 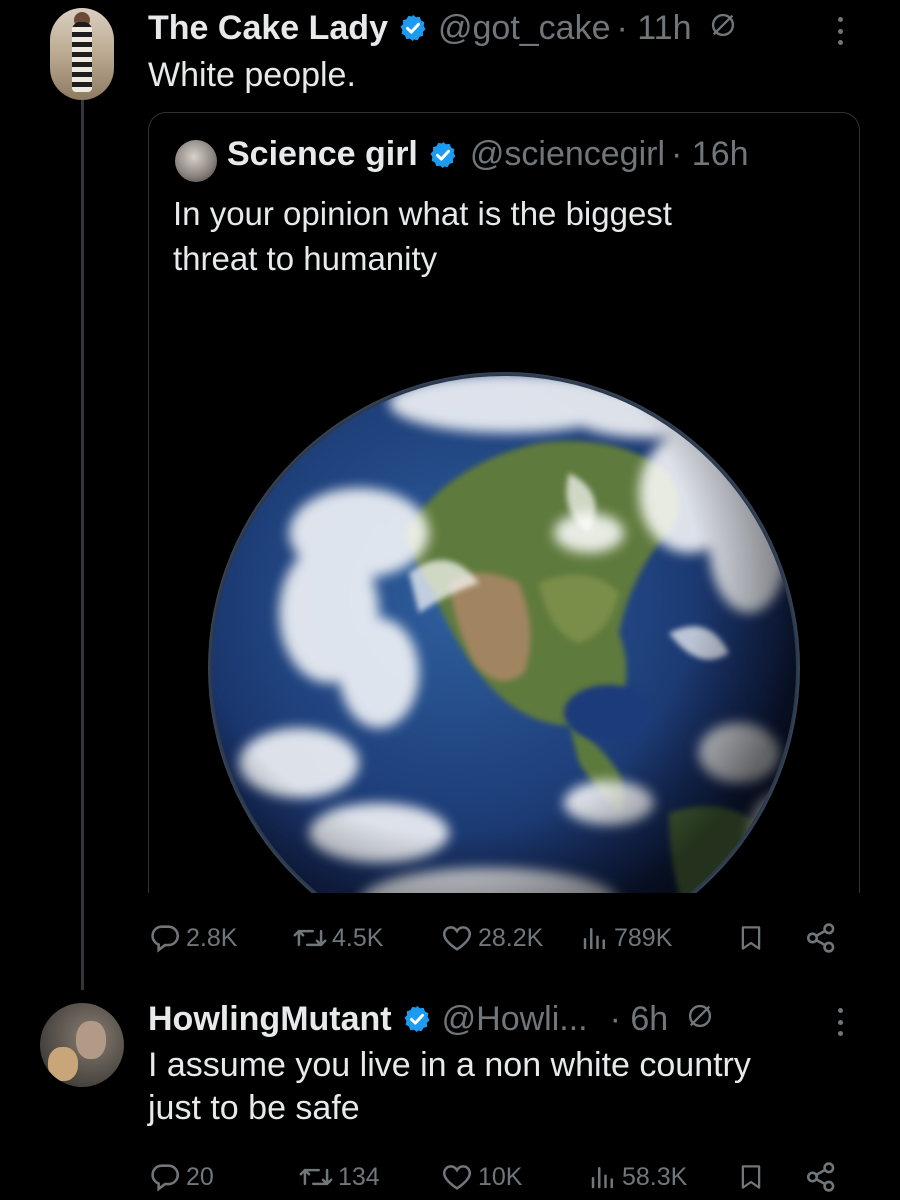 What do you see at coordinates (82, 545) in the screenshot?
I see `thread-connector-line` at bounding box center [82, 545].